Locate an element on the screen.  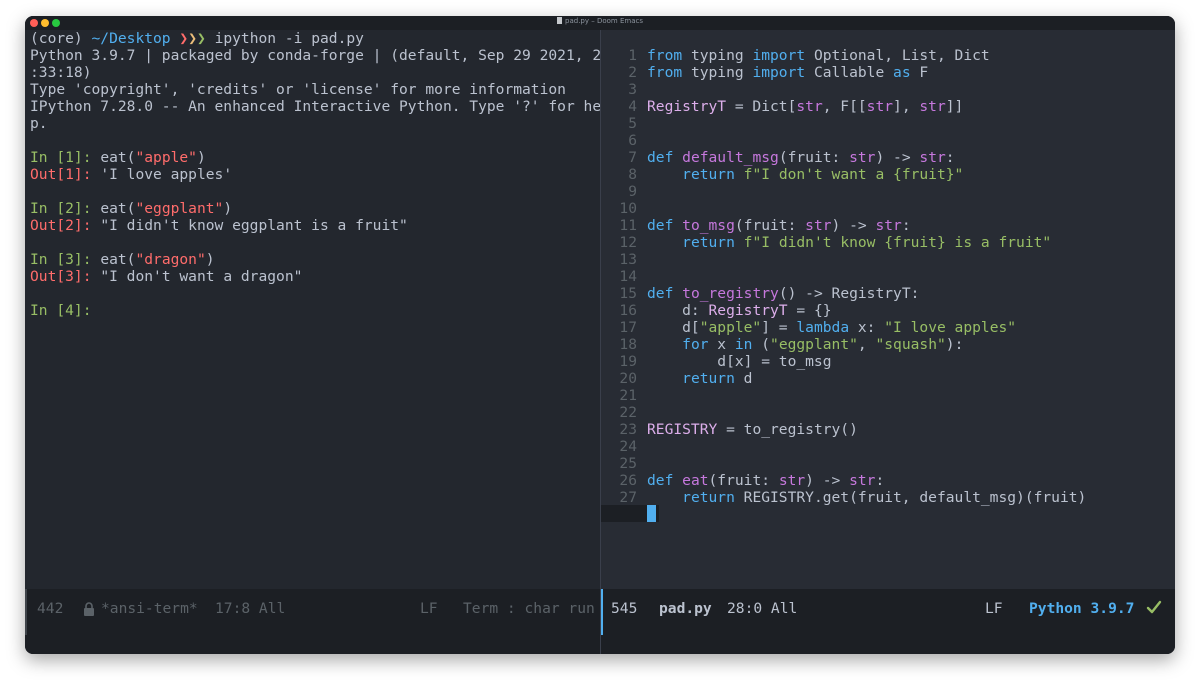
line-number: 19 is located at coordinates (628, 361).